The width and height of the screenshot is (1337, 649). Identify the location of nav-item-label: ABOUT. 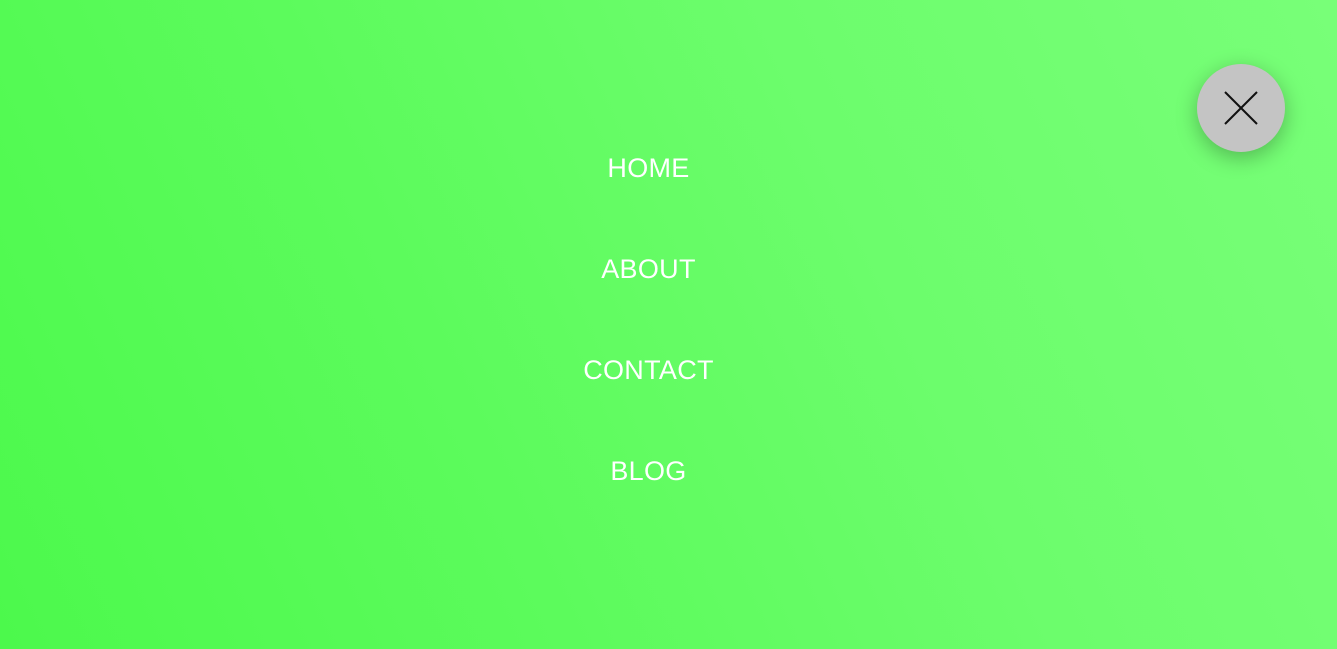
(648, 269).